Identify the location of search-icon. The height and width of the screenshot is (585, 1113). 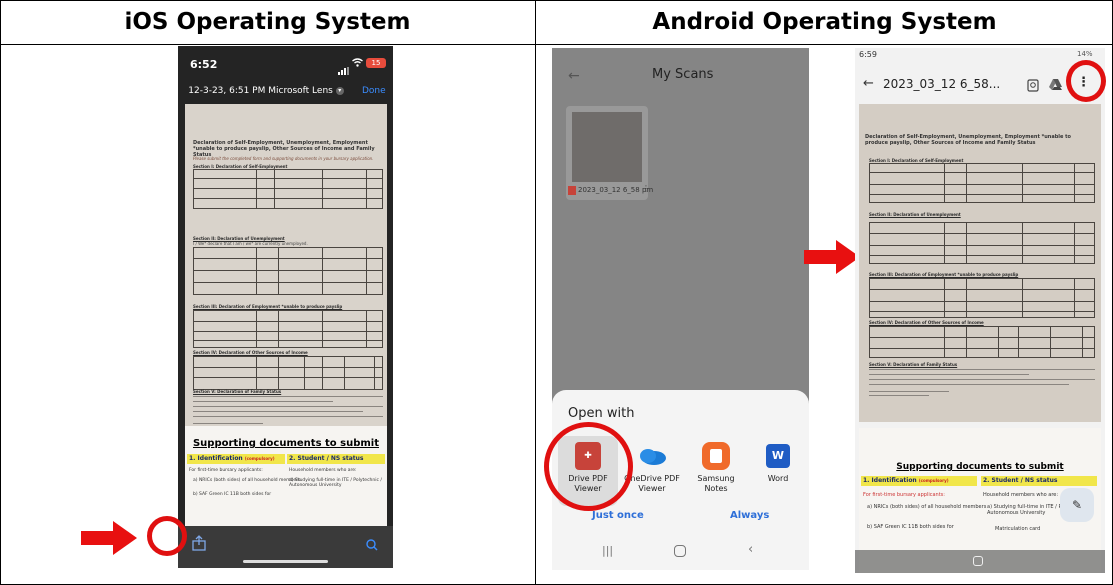
(372, 545).